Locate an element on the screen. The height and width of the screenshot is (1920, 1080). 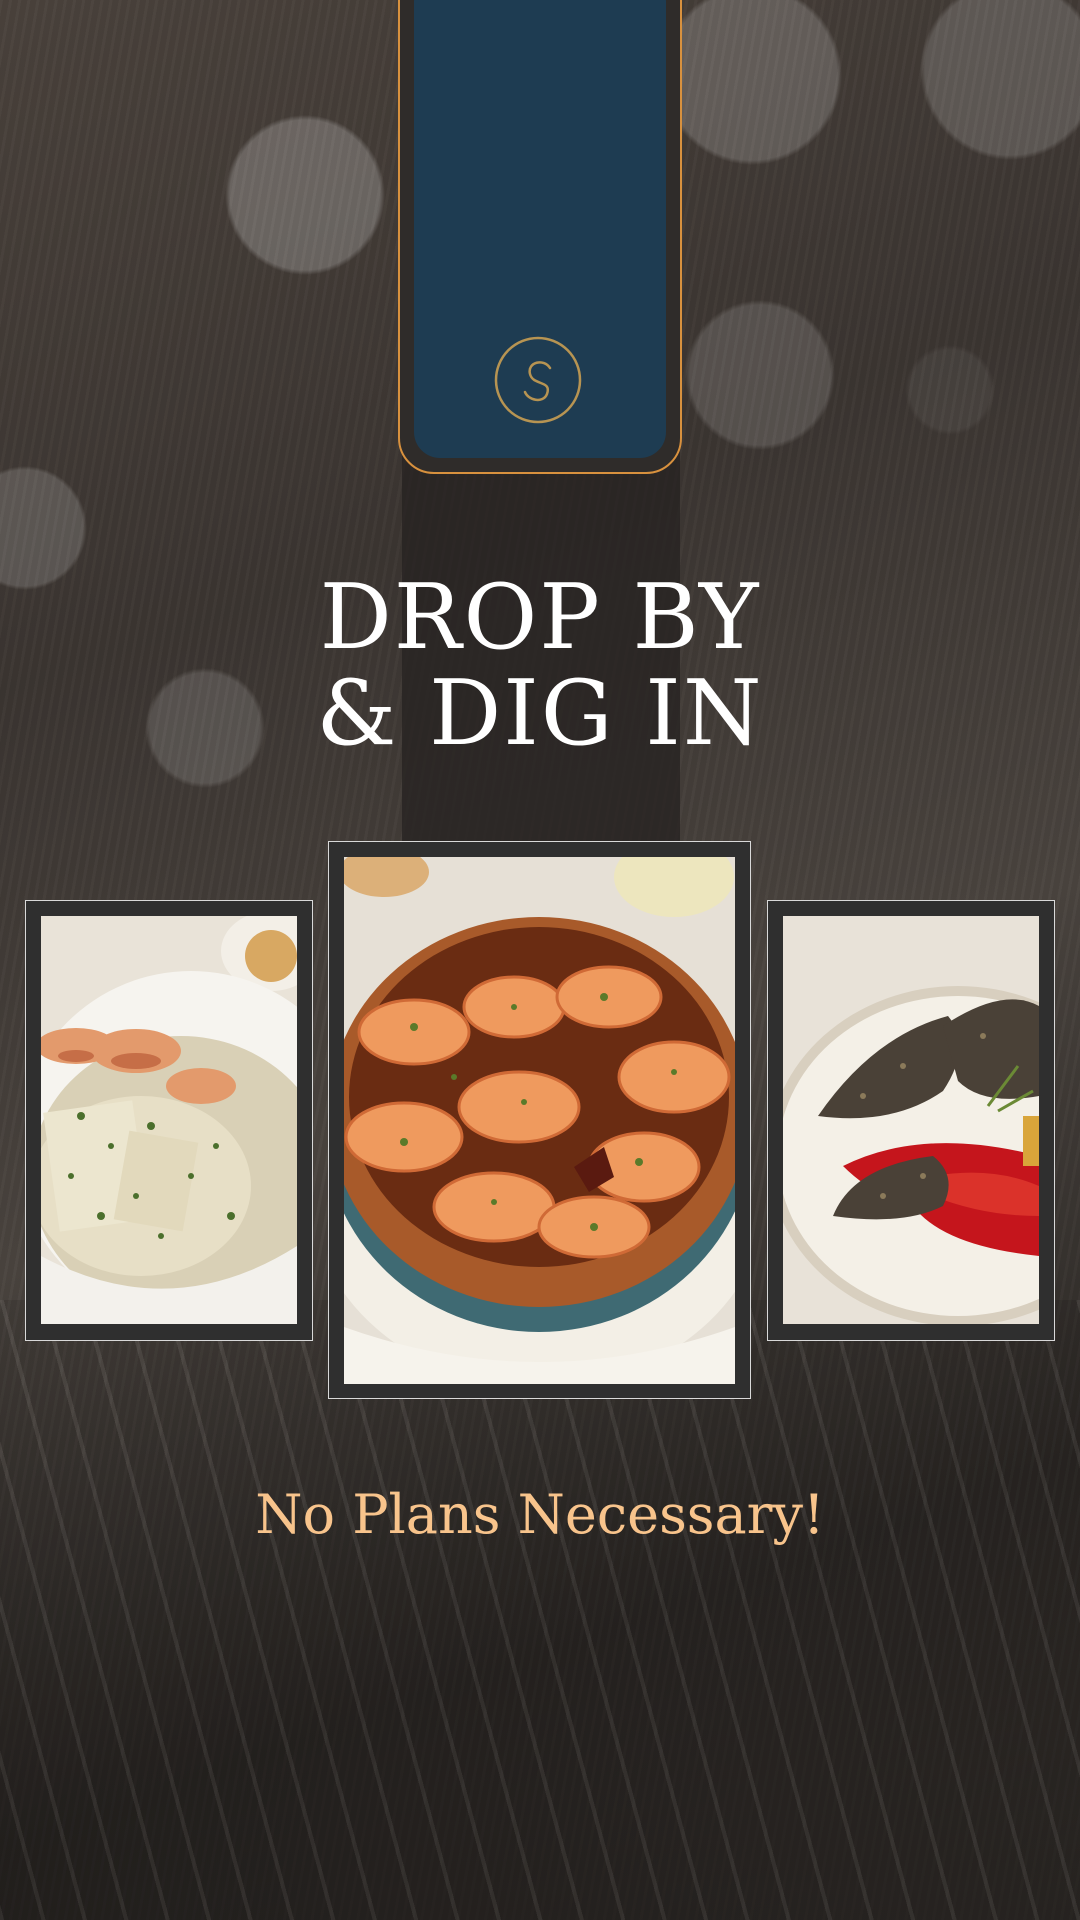
headline: DROP BY & DIG IN is located at coordinates (540, 666).